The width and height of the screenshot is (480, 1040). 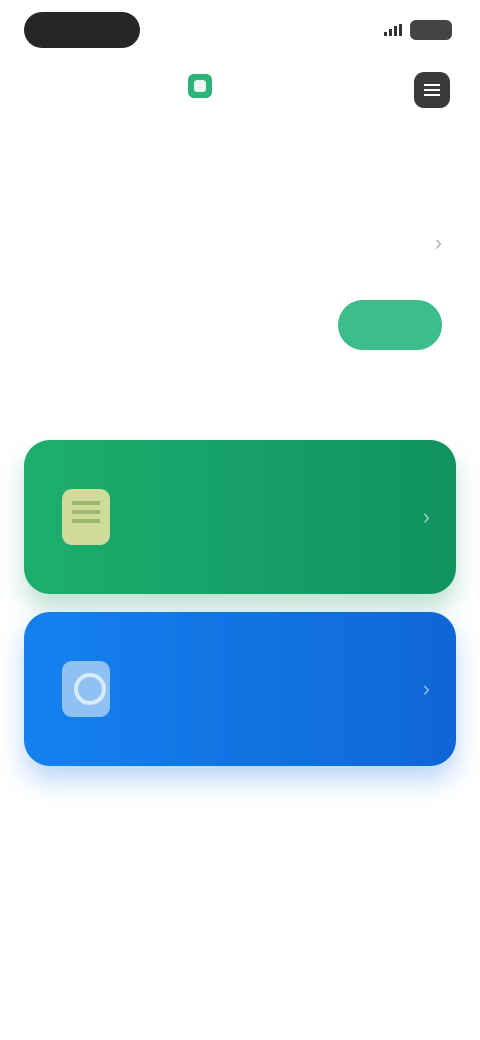 What do you see at coordinates (241, 285) in the screenshot?
I see `wallet-panel: ›` at bounding box center [241, 285].